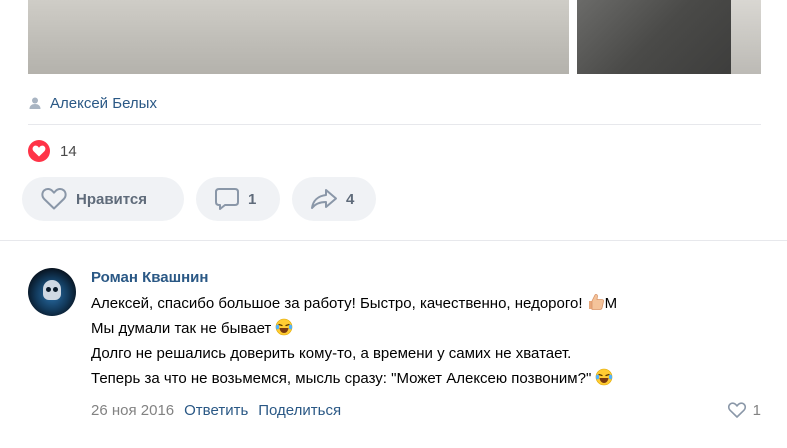 Image resolution: width=787 pixels, height=448 pixels. I want to click on avatar, so click(52, 292).